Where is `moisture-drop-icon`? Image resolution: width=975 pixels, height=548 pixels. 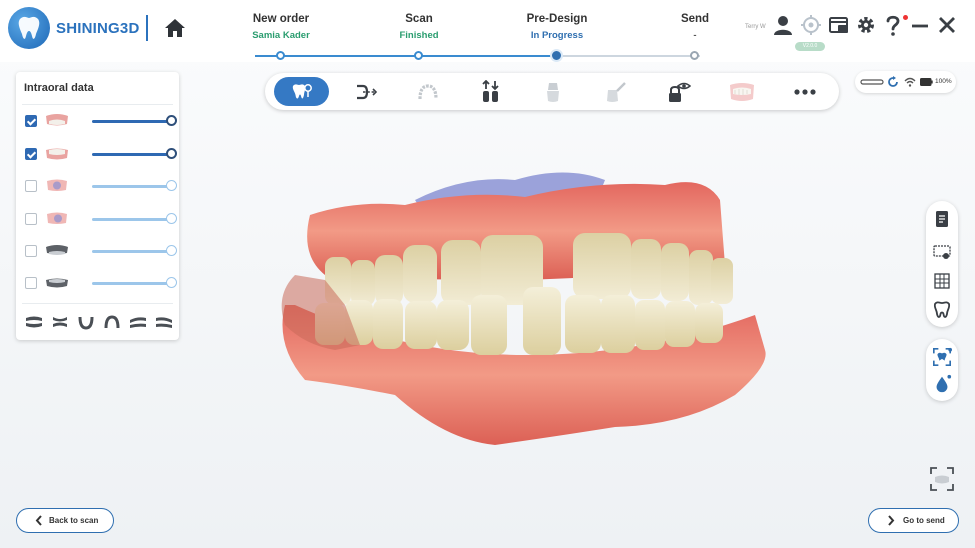
moisture-drop-icon is located at coordinates (942, 384).